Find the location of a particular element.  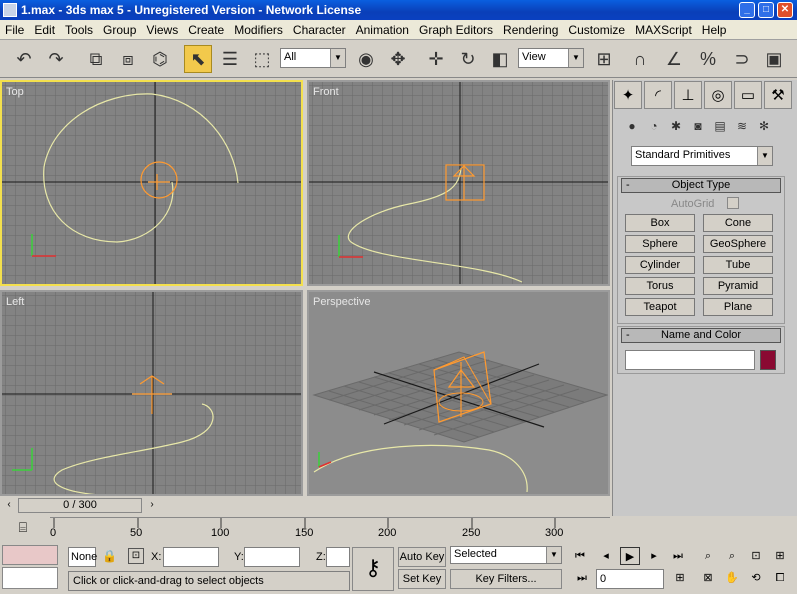

key-mode-dropdown: Selected ▼ is located at coordinates (506, 555).